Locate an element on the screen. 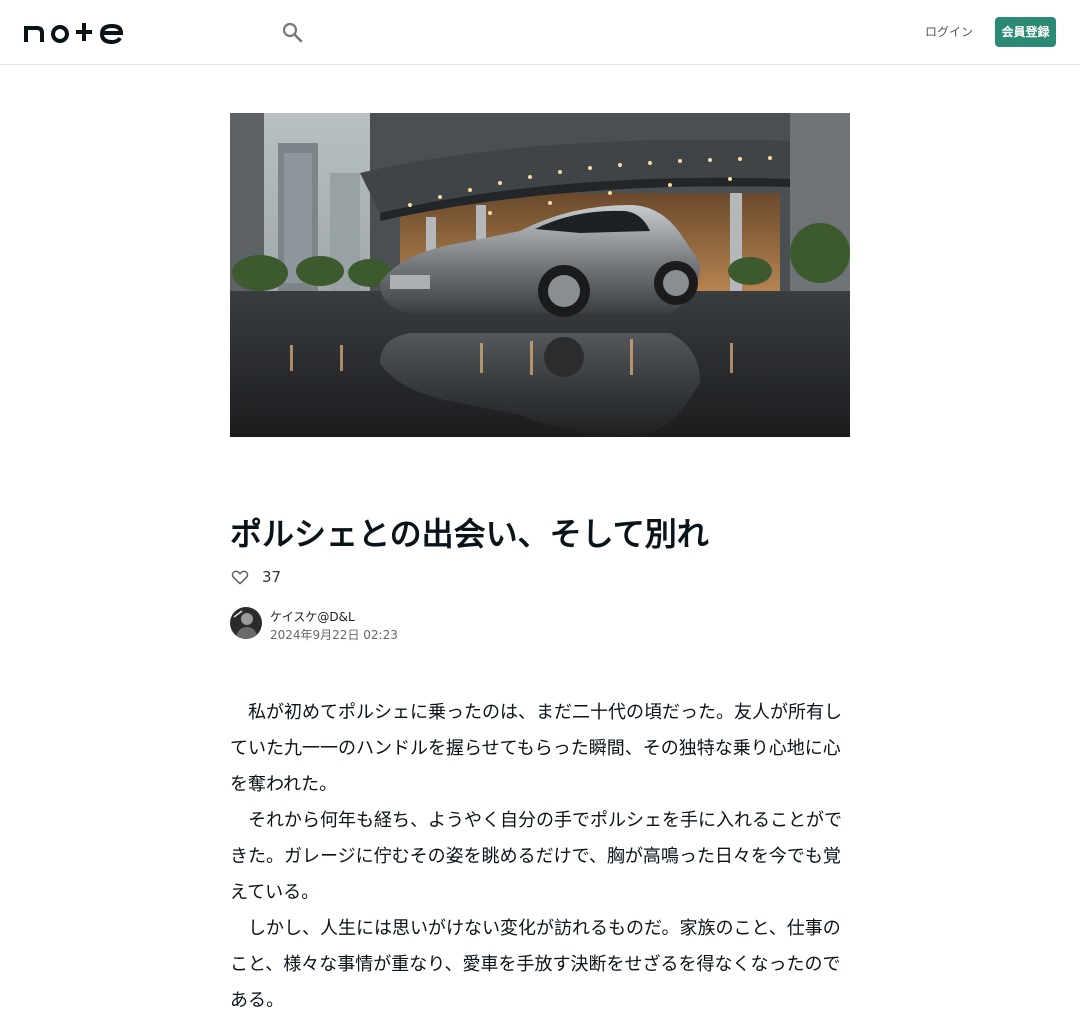  like-count: 37 is located at coordinates (272, 577).